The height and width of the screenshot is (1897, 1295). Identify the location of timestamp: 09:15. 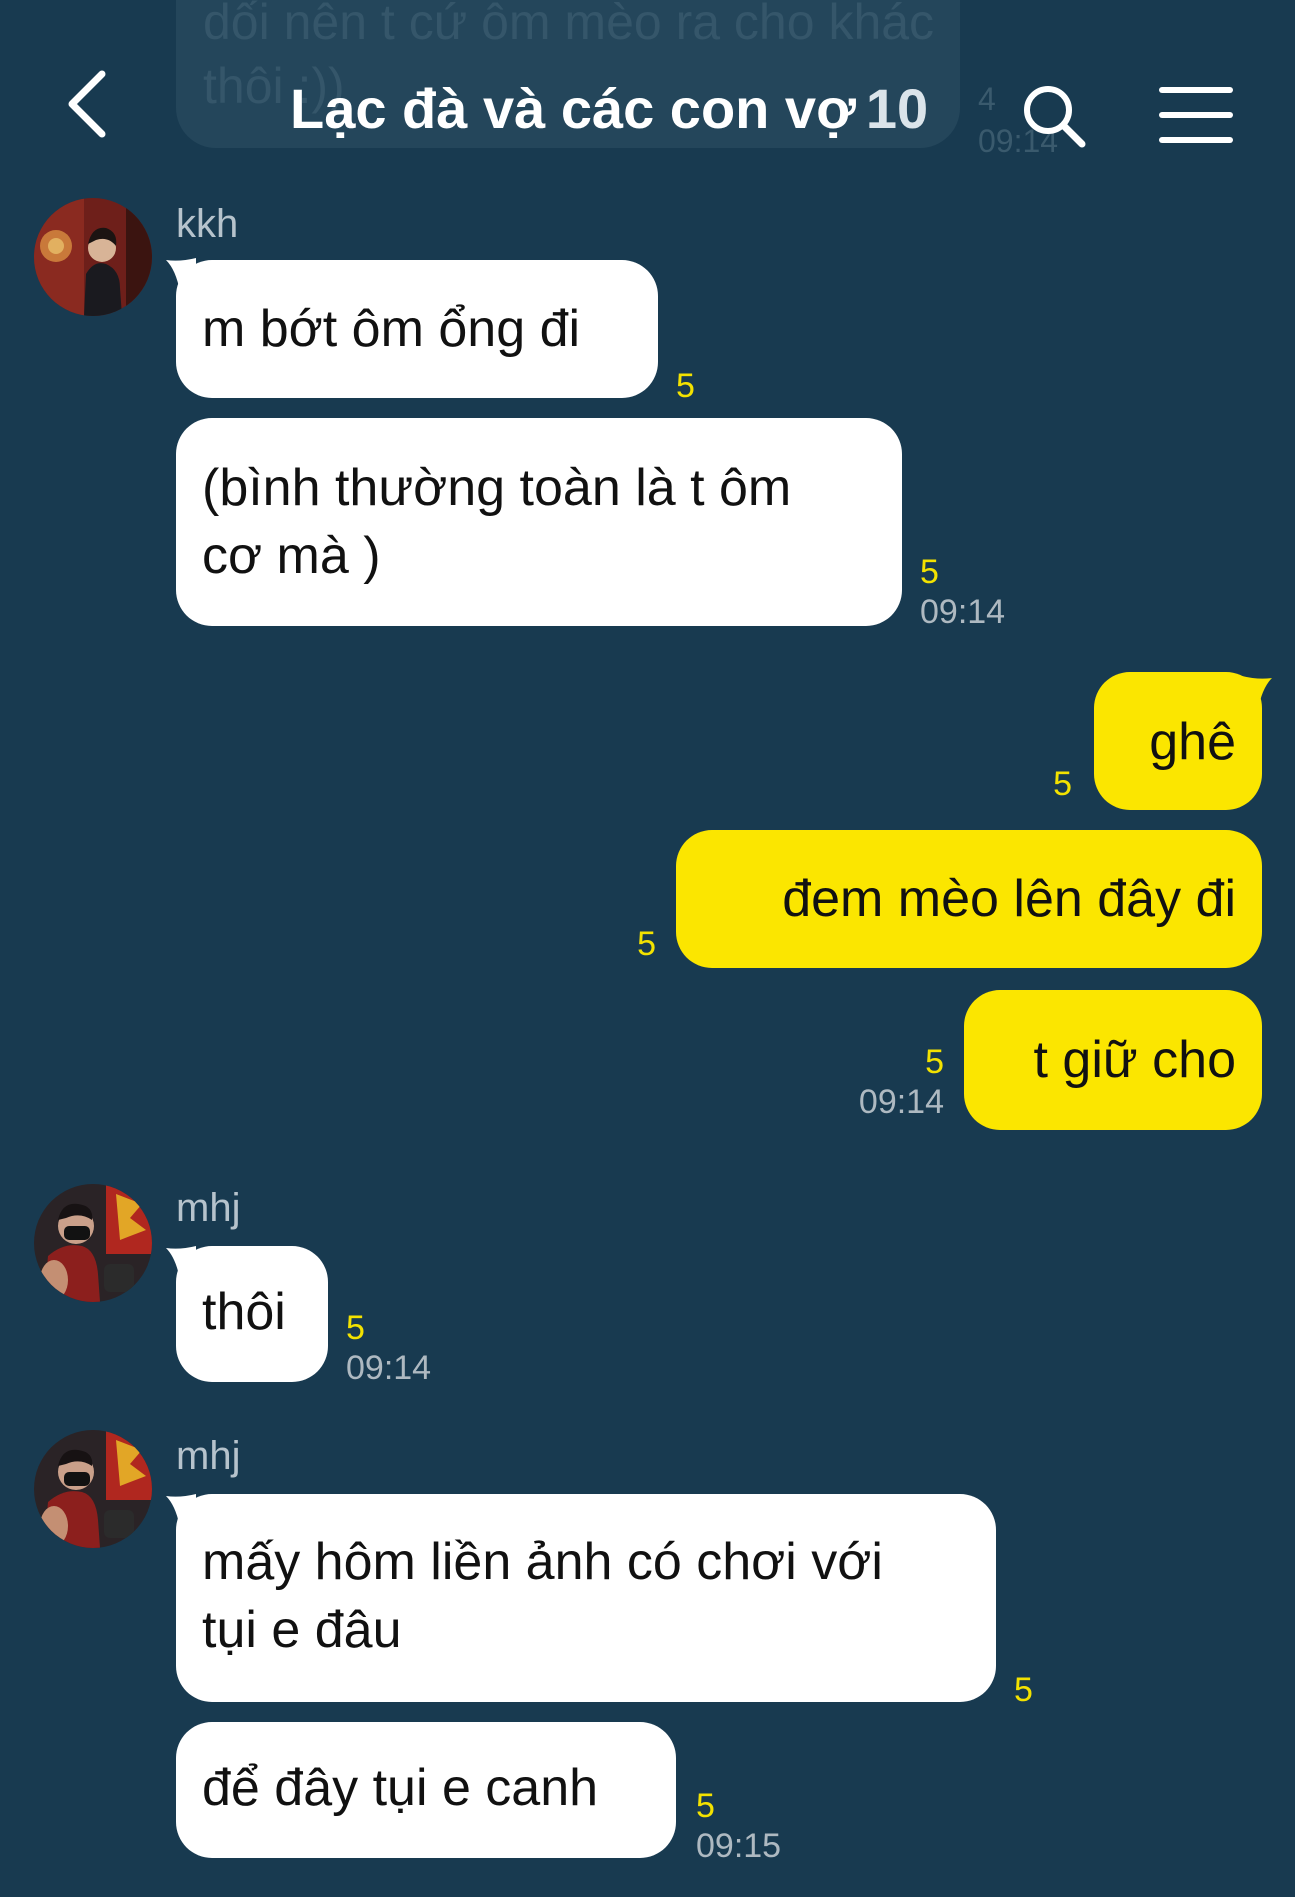
(739, 1846).